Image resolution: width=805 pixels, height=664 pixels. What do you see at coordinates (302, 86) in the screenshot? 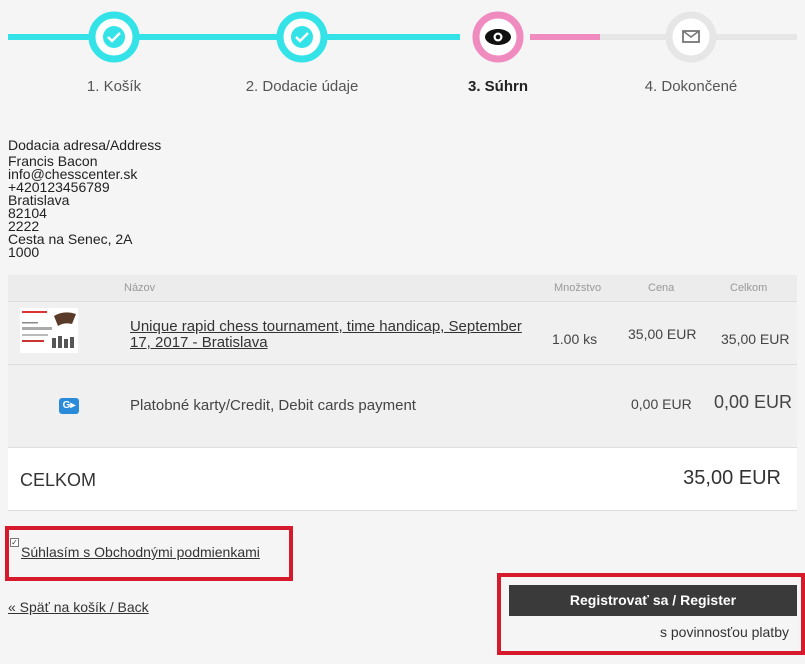
I see `step-2-label: 2. Dodacie údaje` at bounding box center [302, 86].